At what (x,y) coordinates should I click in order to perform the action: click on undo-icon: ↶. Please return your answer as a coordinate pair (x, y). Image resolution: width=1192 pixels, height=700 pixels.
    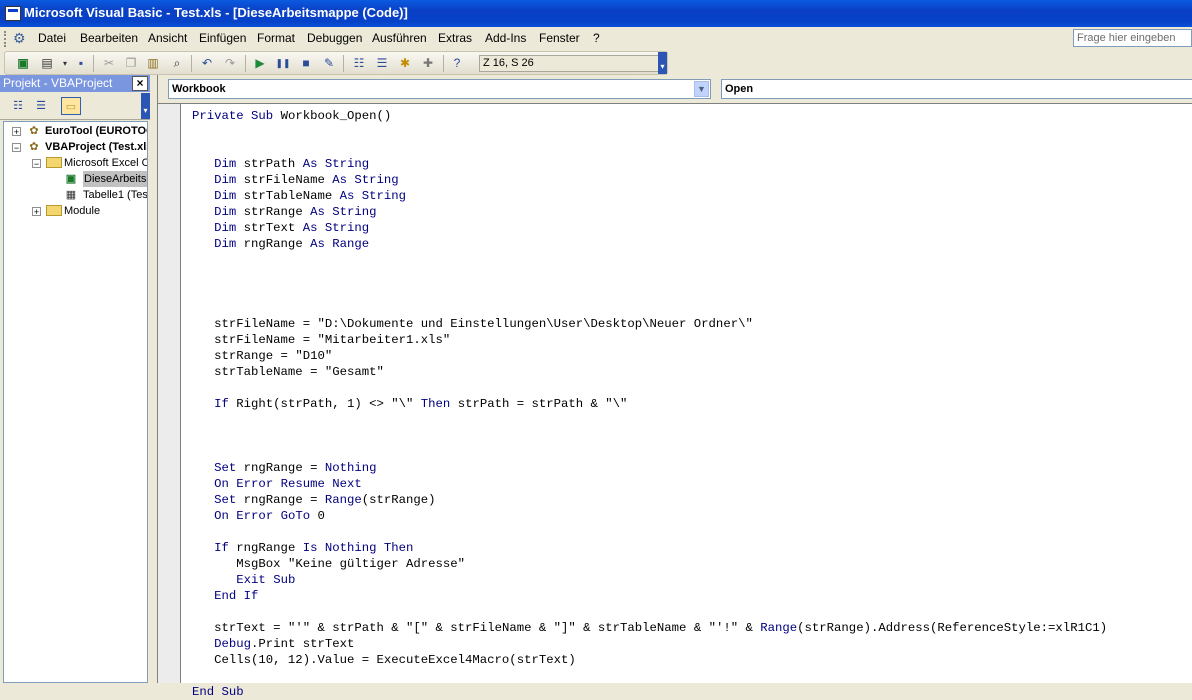
    Looking at the image, I should click on (207, 63).